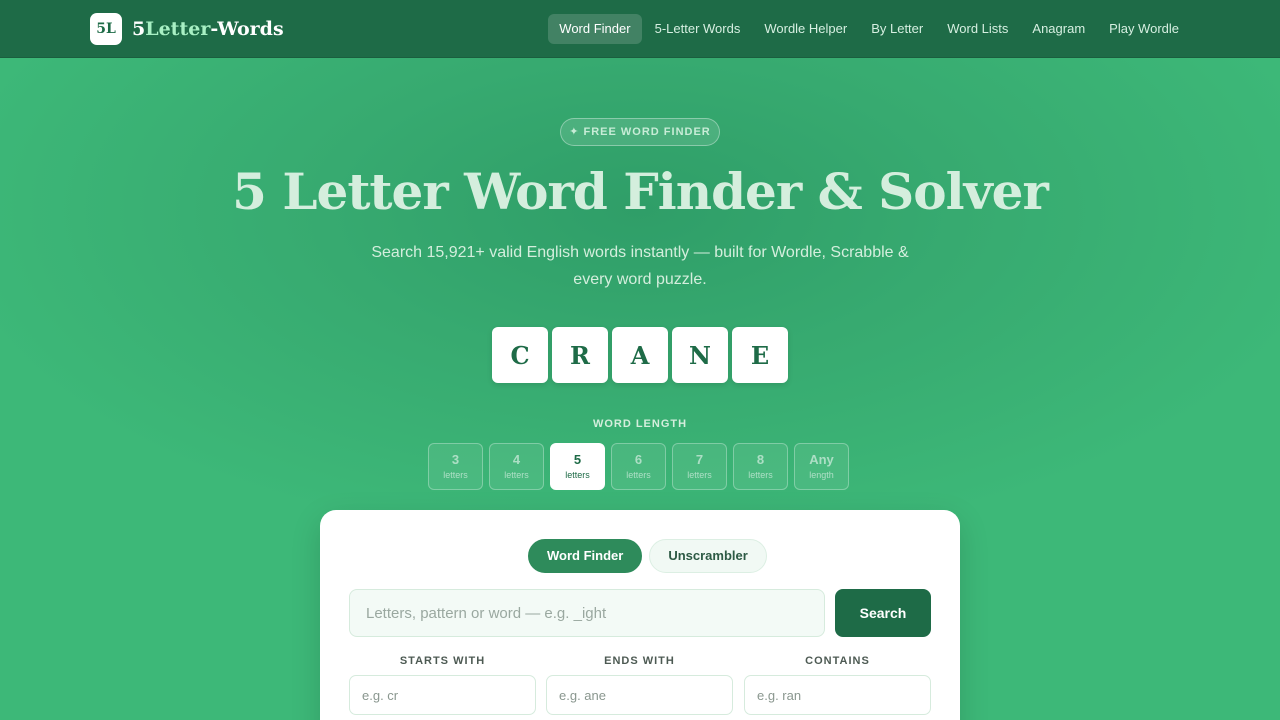 The width and height of the screenshot is (1280, 720). What do you see at coordinates (106, 29) in the screenshot?
I see `logo-mark: 5L` at bounding box center [106, 29].